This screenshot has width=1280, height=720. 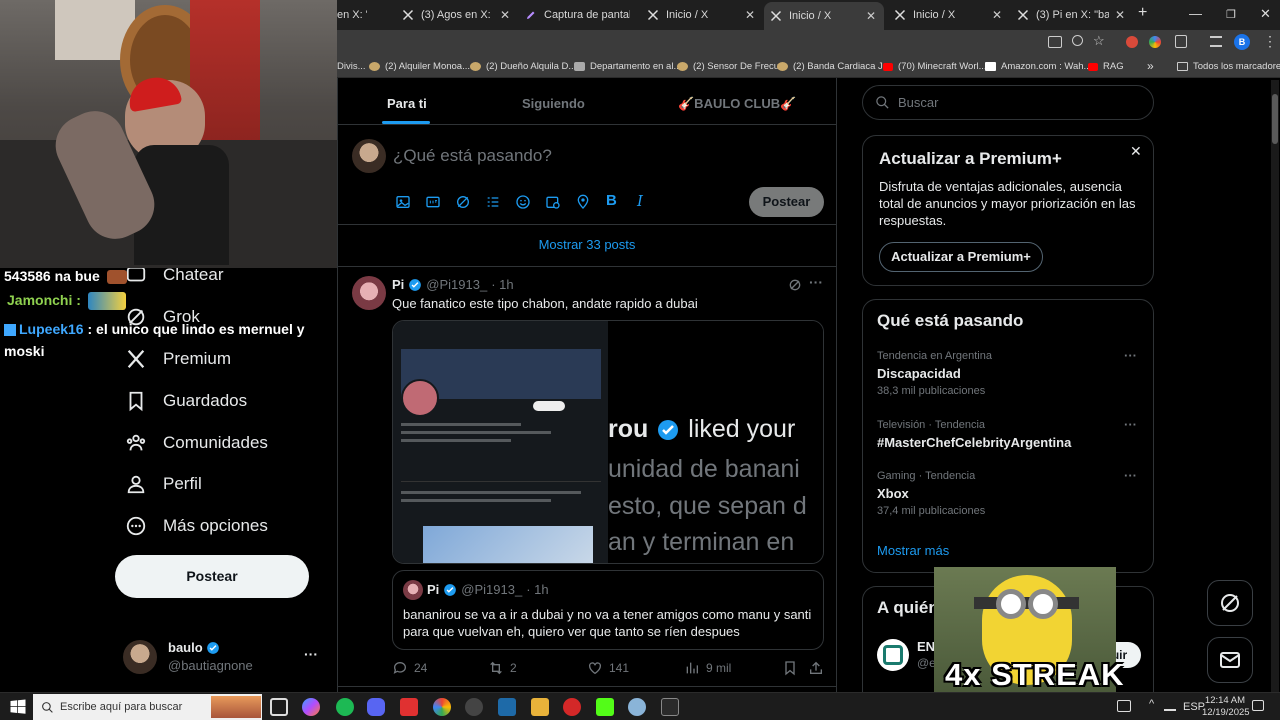 What do you see at coordinates (376, 707) in the screenshot?
I see `discord-icon` at bounding box center [376, 707].